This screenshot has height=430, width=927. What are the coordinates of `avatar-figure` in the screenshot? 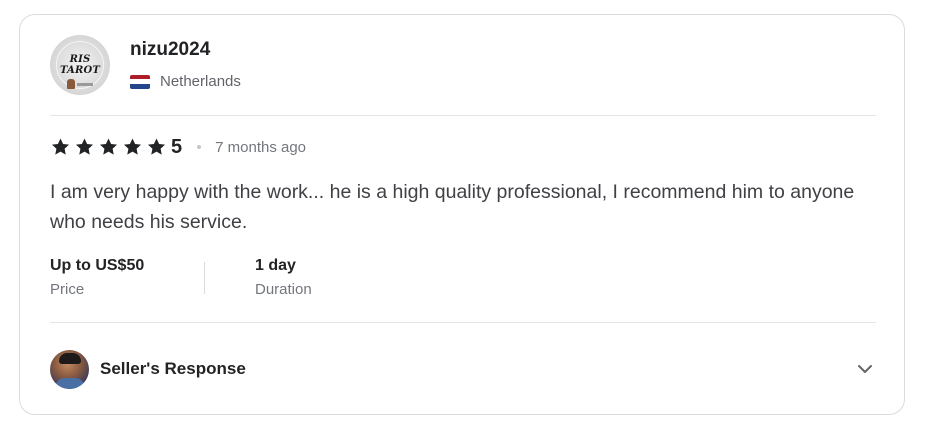 It's located at (71, 84).